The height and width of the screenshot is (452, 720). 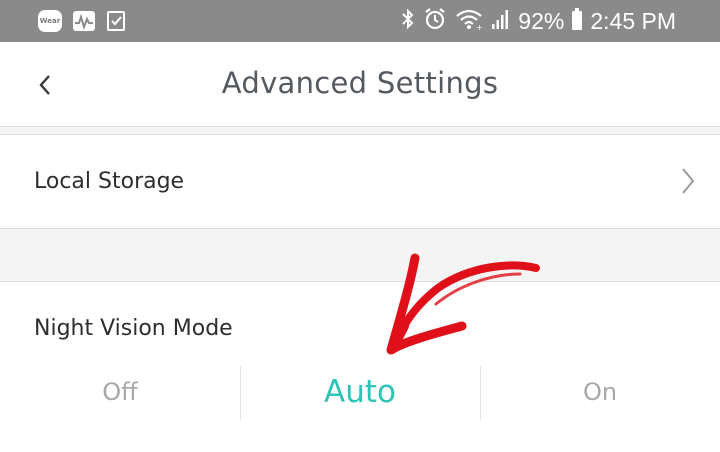 I want to click on alarm-icon, so click(x=435, y=21).